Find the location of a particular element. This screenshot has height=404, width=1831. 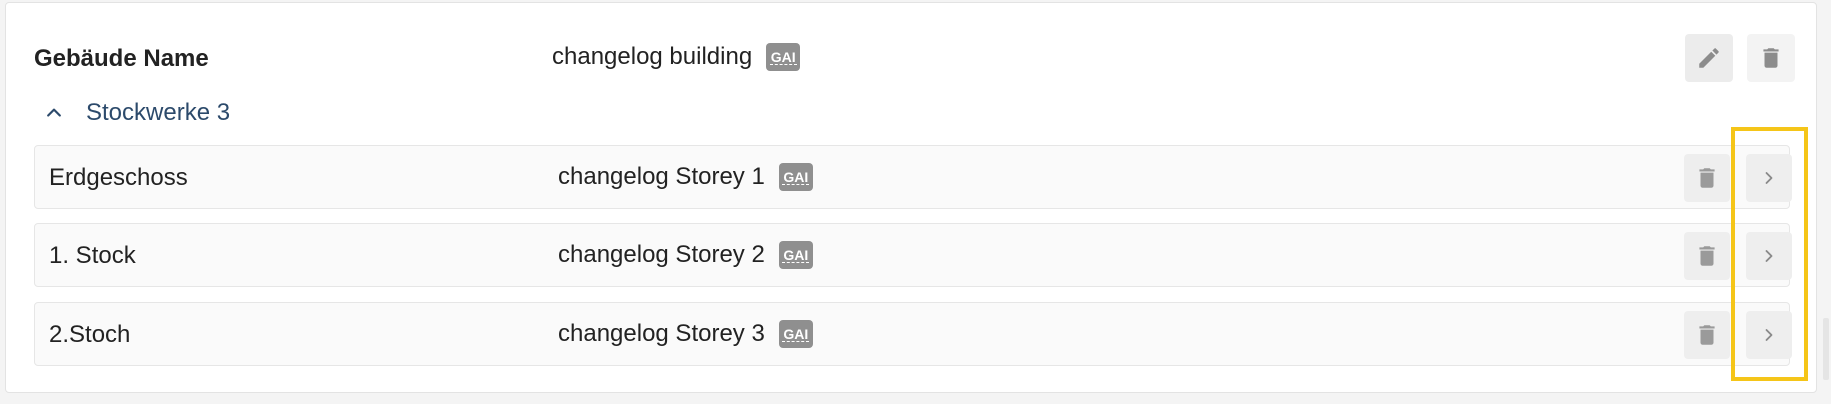

delete-building-button is located at coordinates (1771, 58).